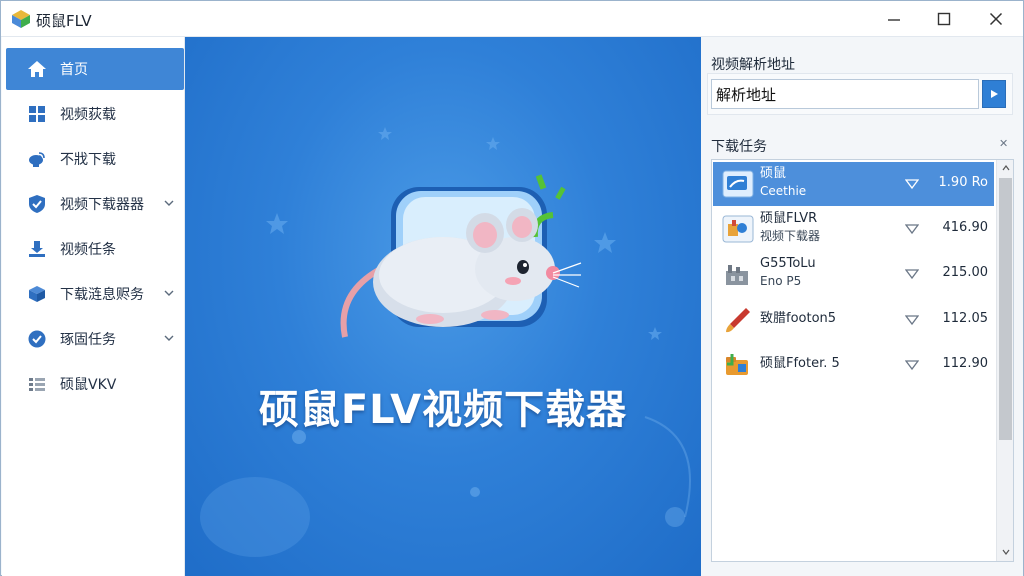 This screenshot has height=576, width=1024. Describe the element at coordinates (37, 159) in the screenshot. I see `satellite-icon` at that location.